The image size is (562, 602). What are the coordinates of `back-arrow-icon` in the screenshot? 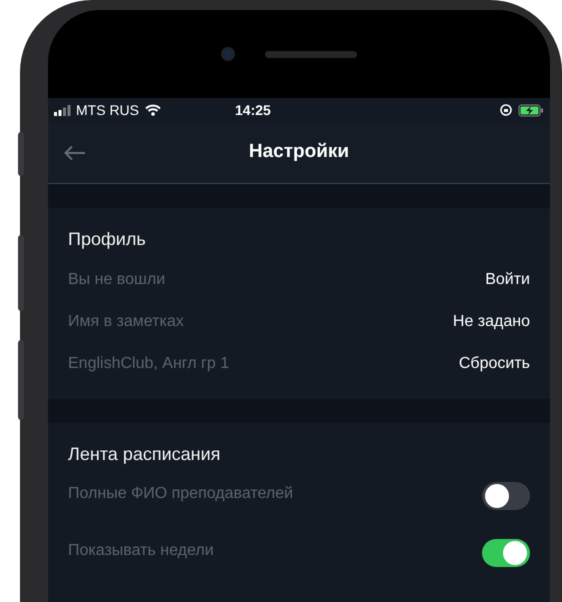 It's located at (75, 152).